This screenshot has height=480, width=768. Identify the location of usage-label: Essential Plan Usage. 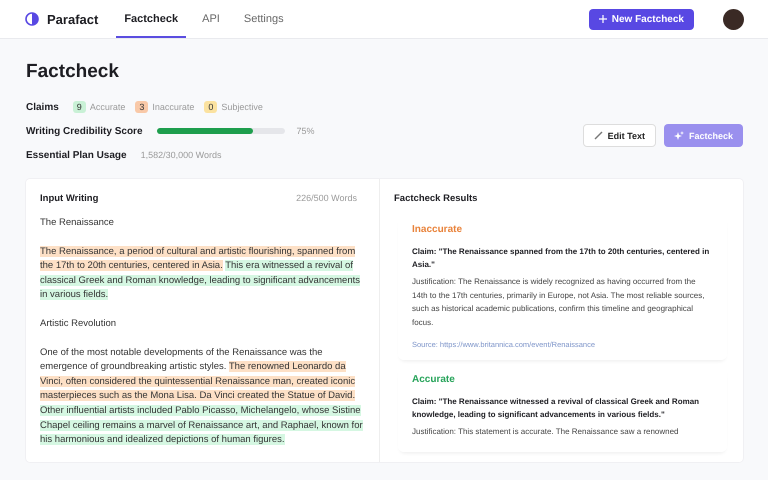
(76, 155).